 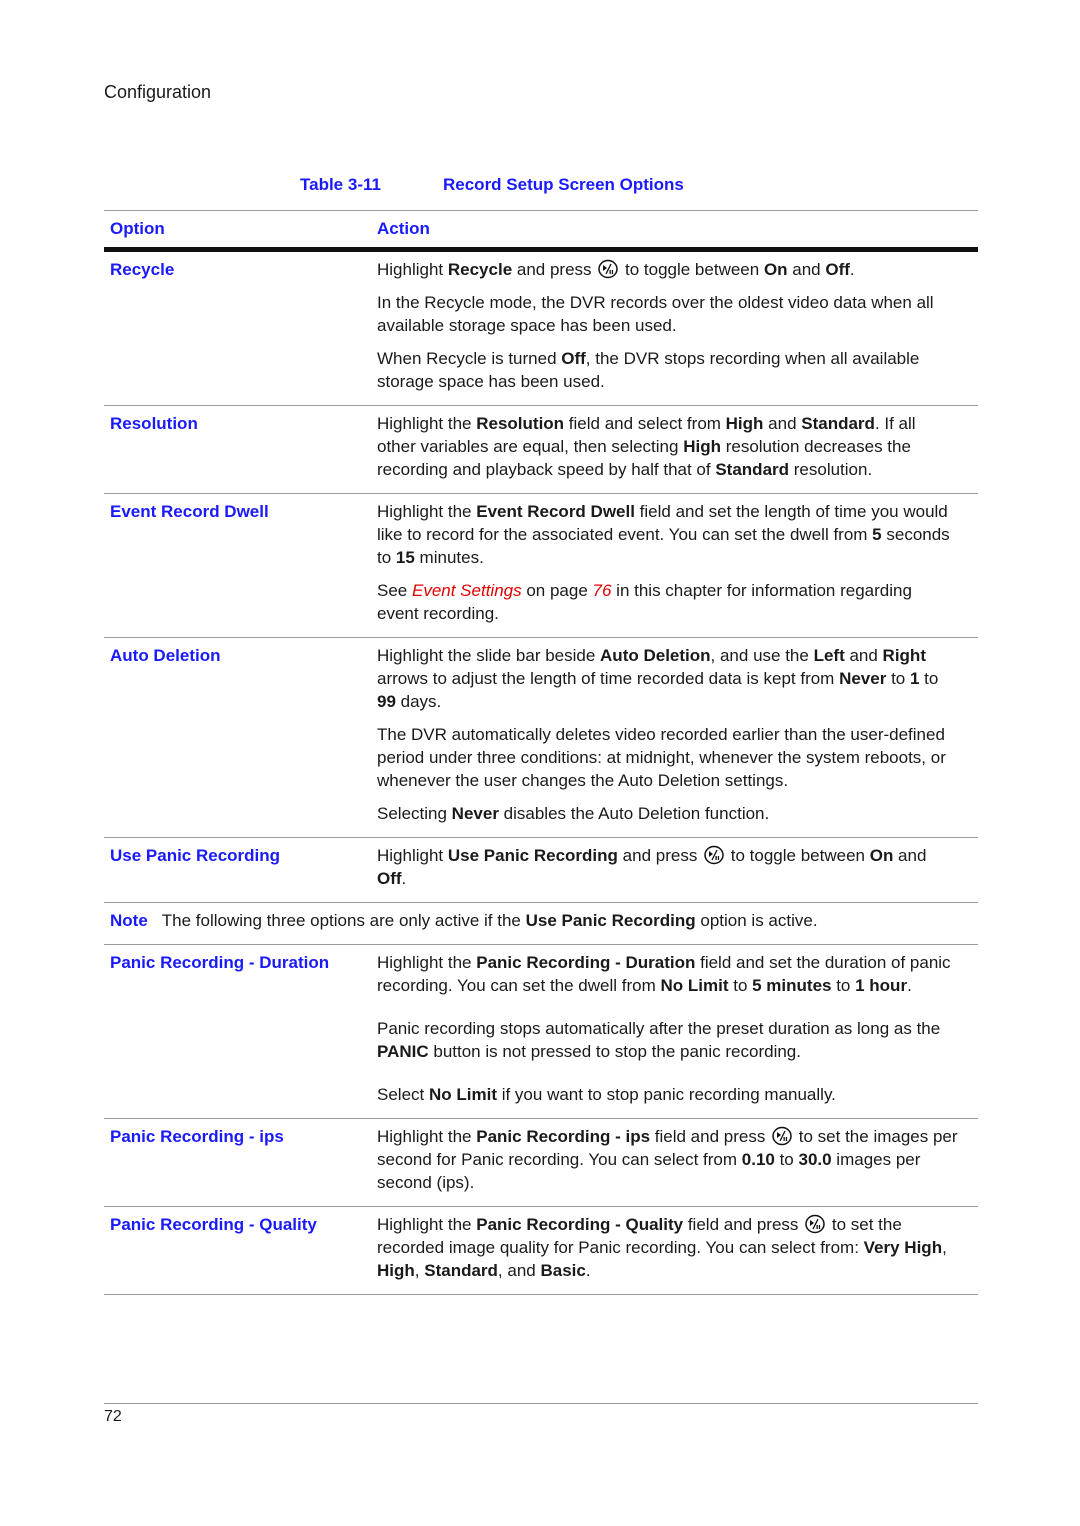 What do you see at coordinates (154, 423) in the screenshot?
I see `option-name: Resolution` at bounding box center [154, 423].